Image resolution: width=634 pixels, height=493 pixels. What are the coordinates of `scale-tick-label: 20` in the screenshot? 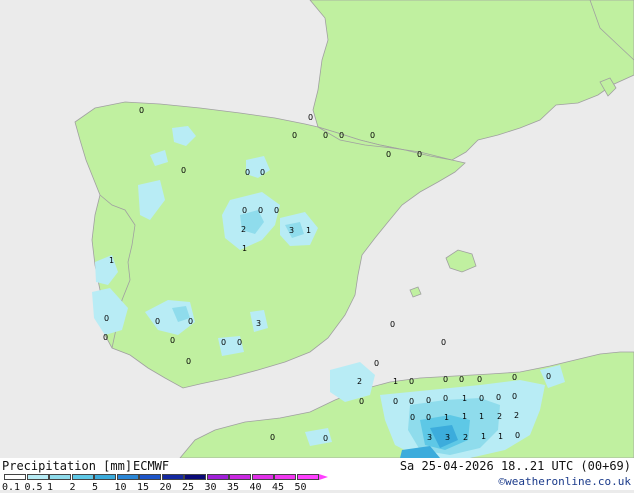 It's located at (165, 487).